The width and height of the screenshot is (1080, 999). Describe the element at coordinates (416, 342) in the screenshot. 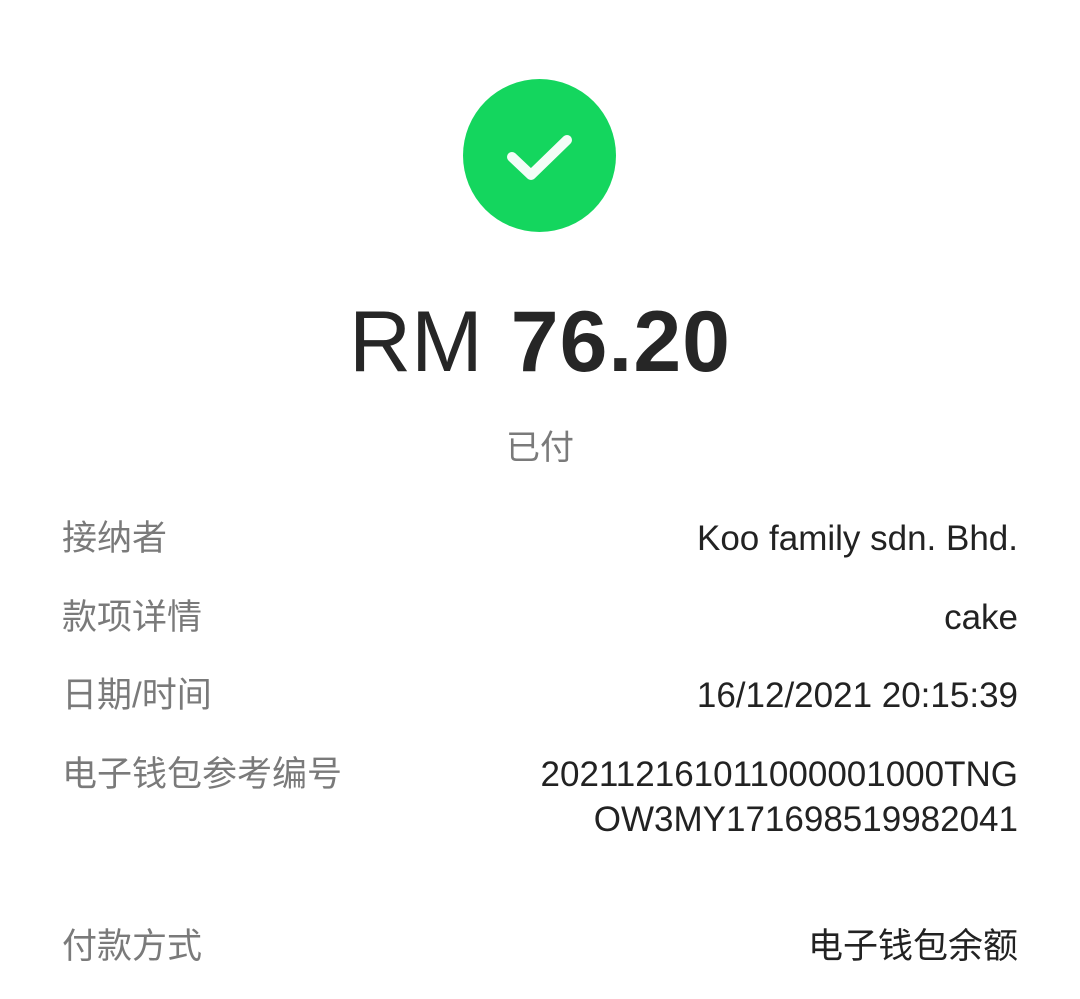

I see `currency-label: RM` at that location.